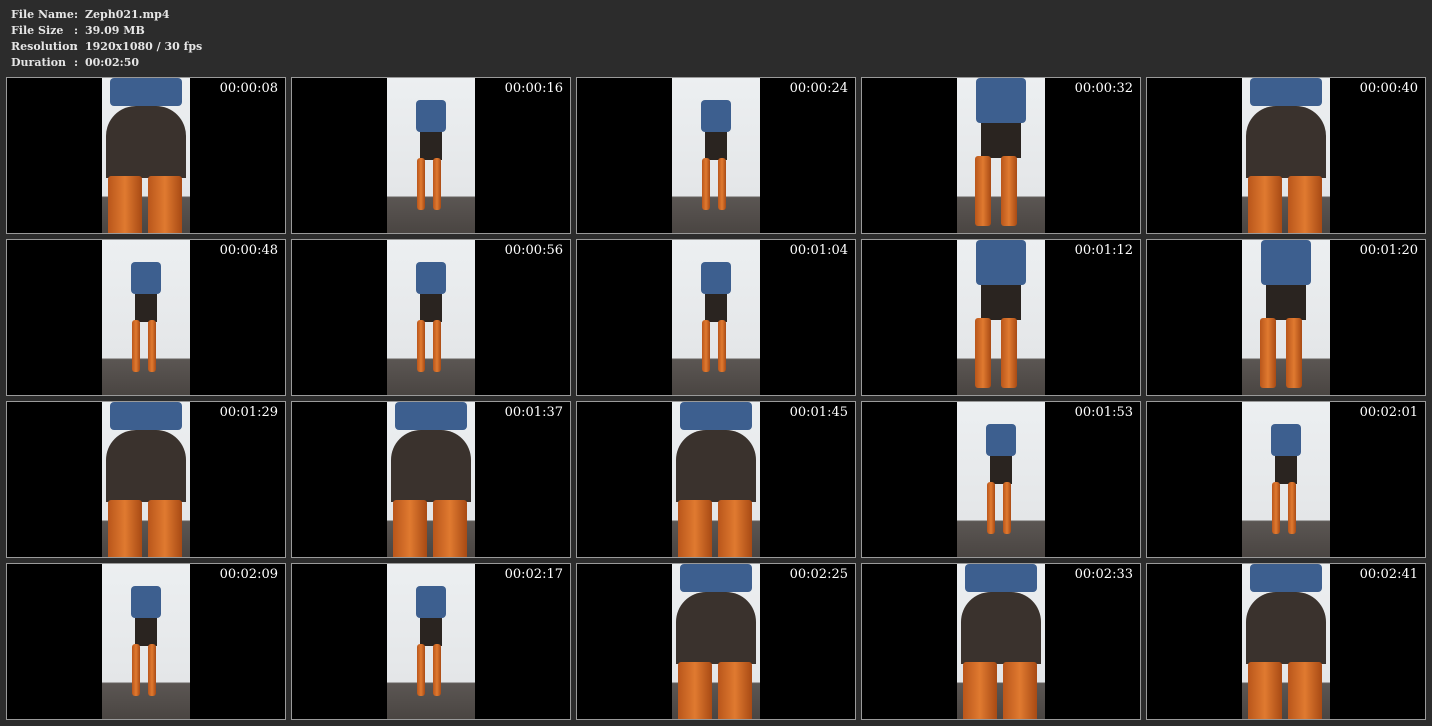  I want to click on video-thumbnail: 00:00:08, so click(146, 155).